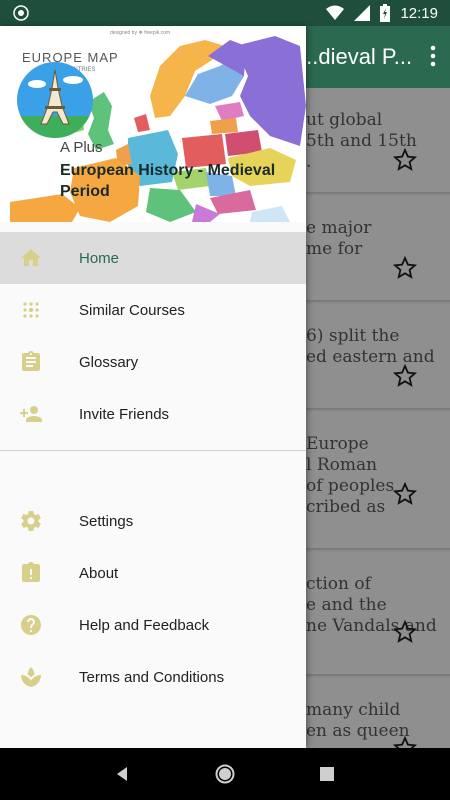 The image size is (450, 800). I want to click on wifi-icon, so click(335, 12).